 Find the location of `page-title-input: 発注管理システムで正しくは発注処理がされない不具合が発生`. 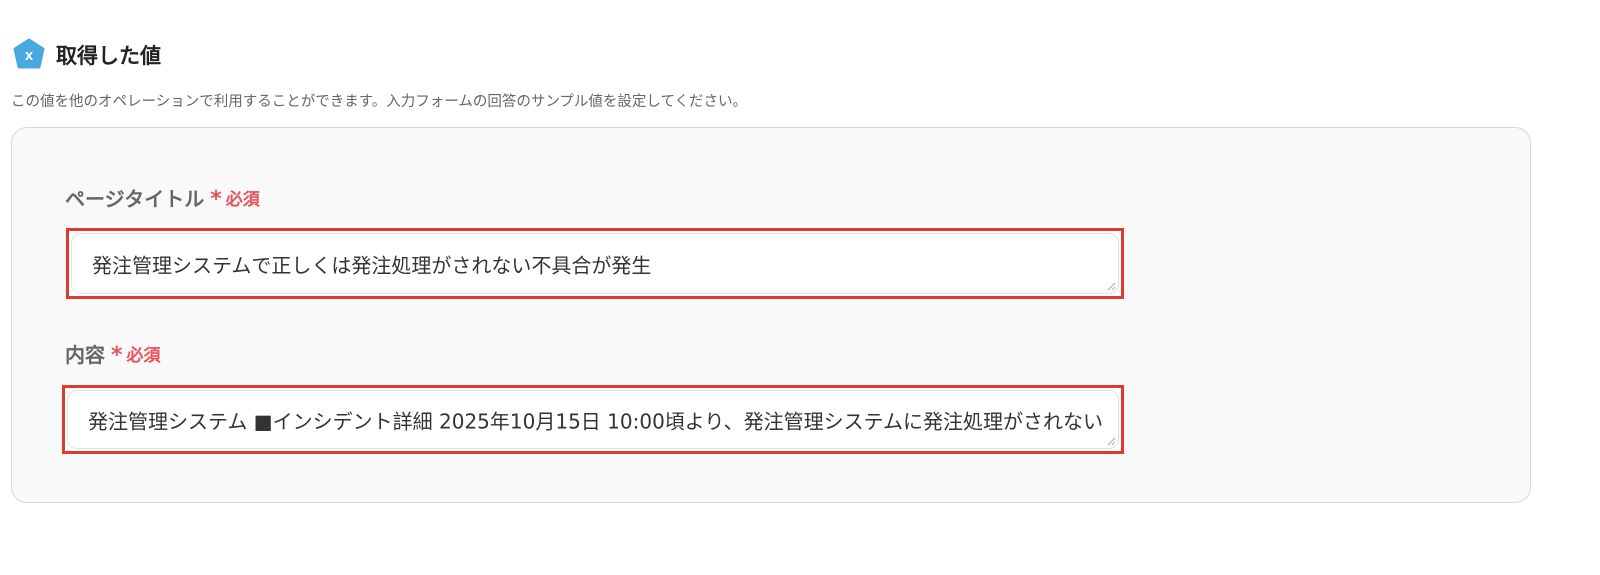

page-title-input: 発注管理システムで正しくは発注処理がされない不具合が発生 is located at coordinates (595, 263).